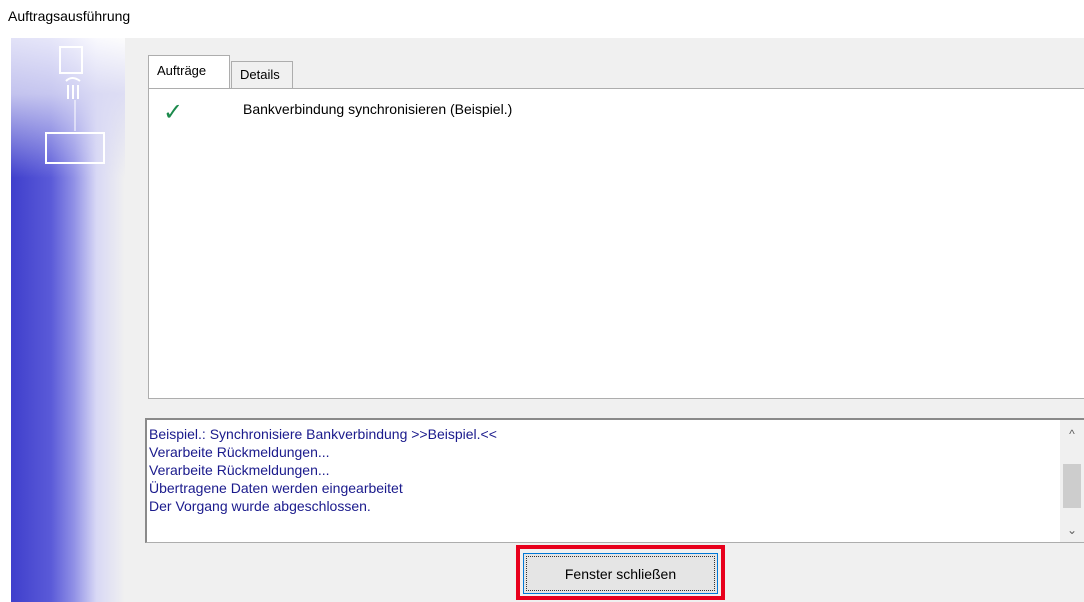  Describe the element at coordinates (1072, 434) in the screenshot. I see `scroll-up-icon: ^` at that location.